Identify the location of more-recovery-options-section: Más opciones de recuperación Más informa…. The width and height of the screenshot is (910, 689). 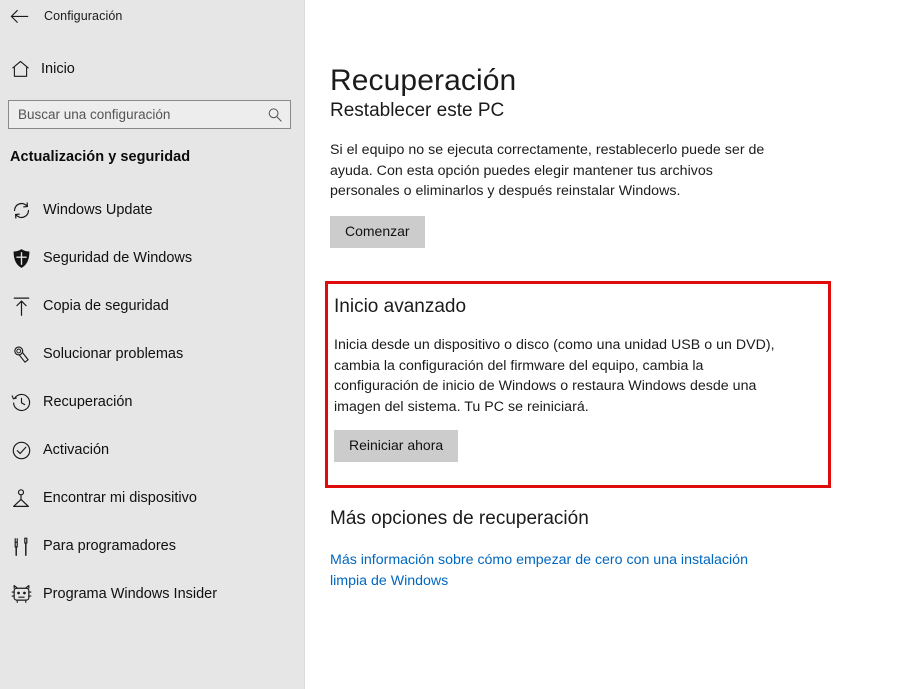
(565, 549).